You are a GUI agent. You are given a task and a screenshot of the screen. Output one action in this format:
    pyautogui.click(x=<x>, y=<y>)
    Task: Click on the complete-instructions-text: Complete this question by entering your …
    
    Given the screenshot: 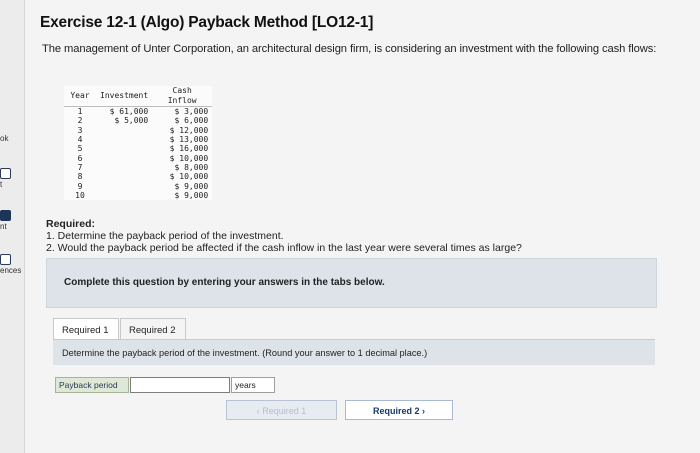 What is the action you would take?
    pyautogui.click(x=224, y=282)
    